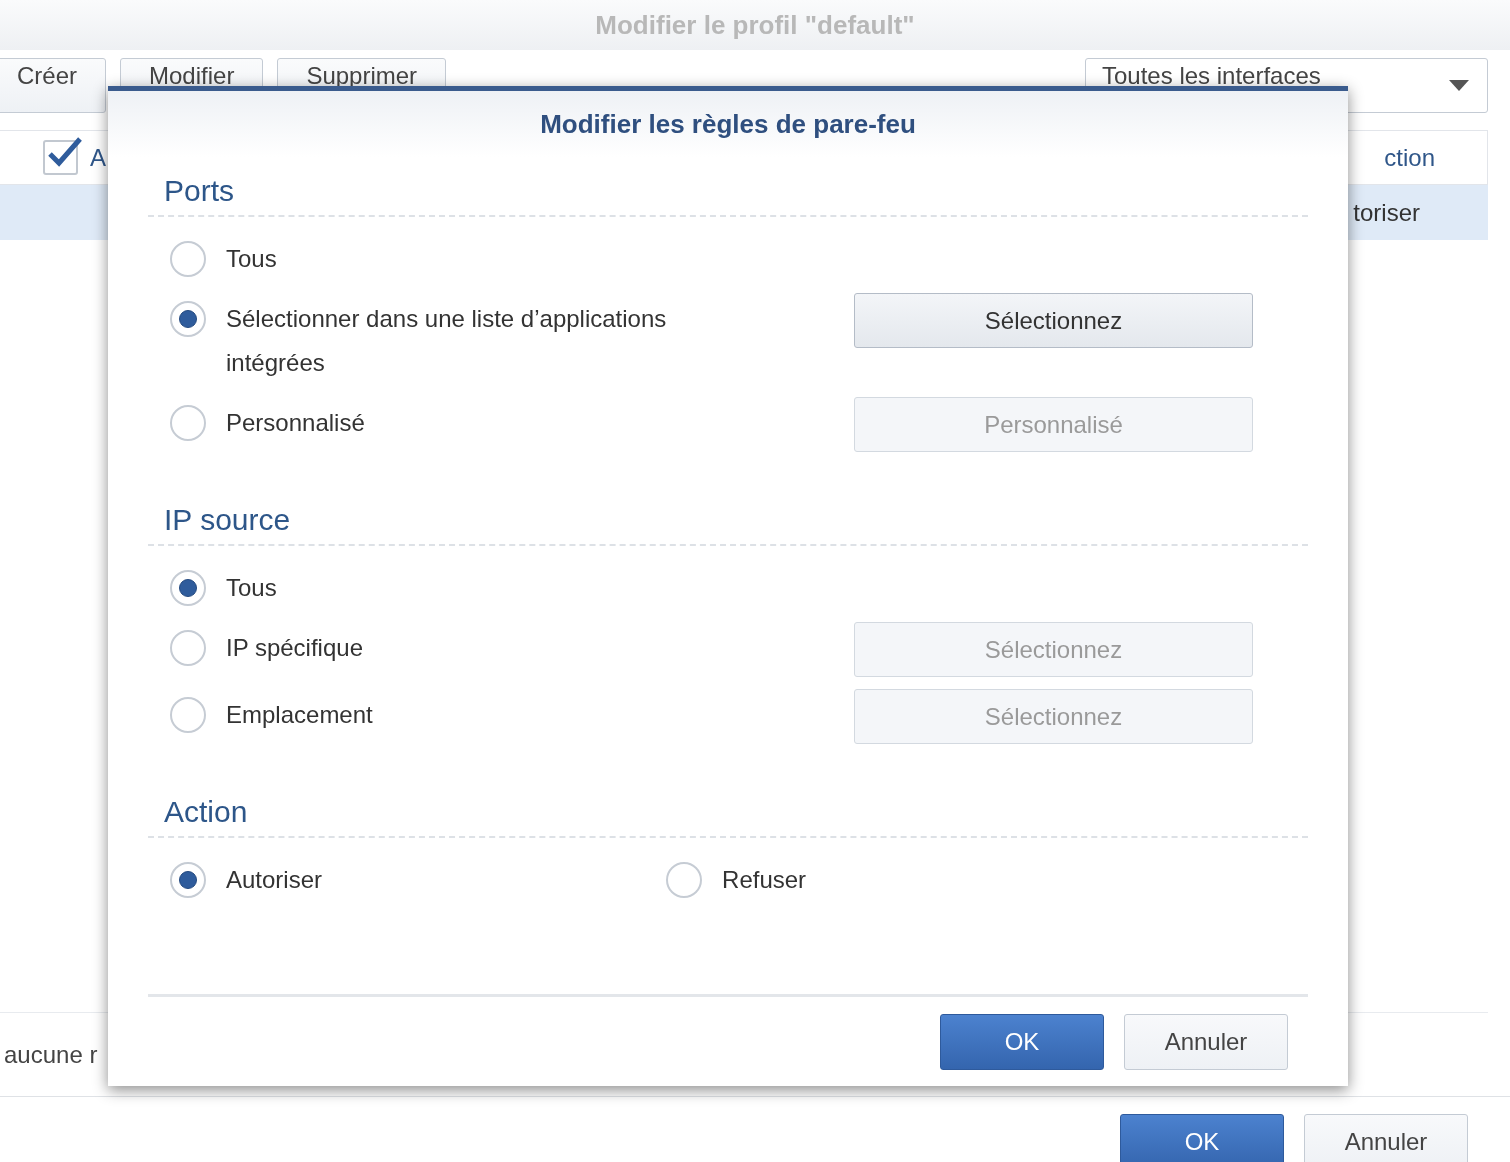  I want to click on checkmark-icon, so click(65, 152).